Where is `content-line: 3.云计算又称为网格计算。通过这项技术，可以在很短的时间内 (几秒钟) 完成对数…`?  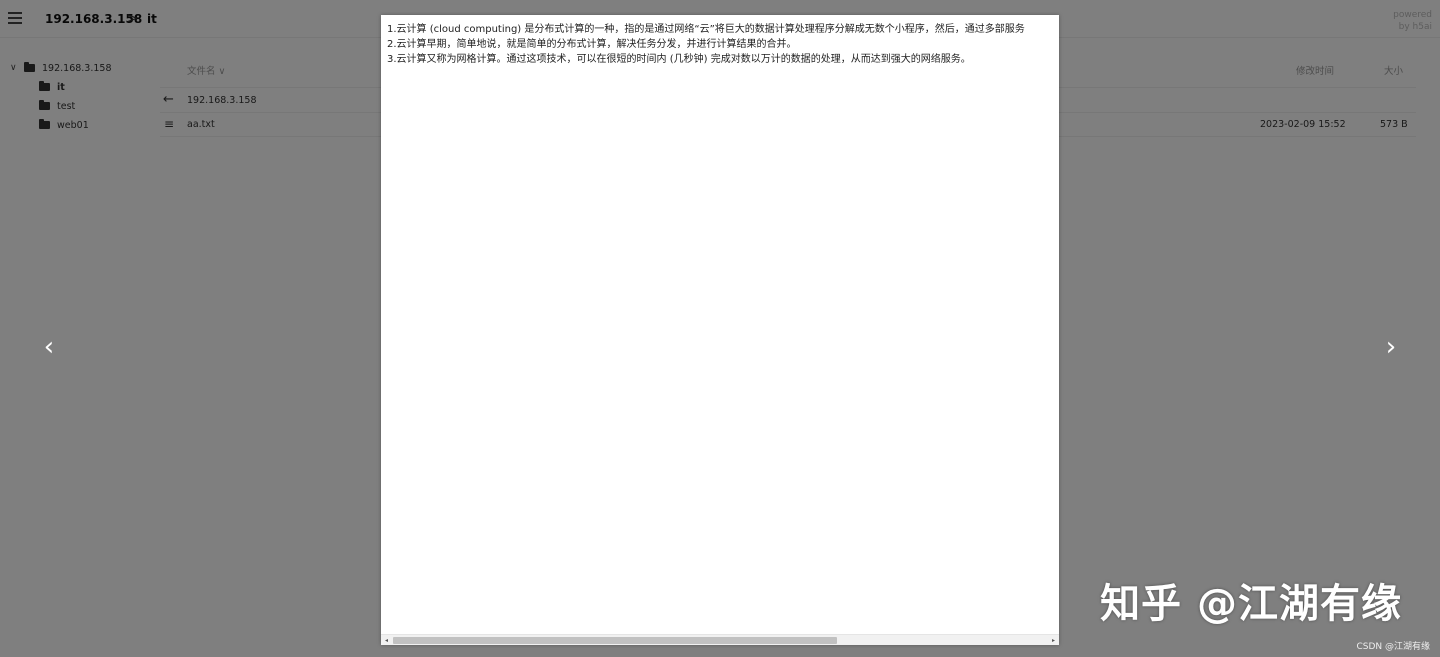
content-line: 3.云计算又称为网格计算。通过这项技术，可以在很短的时间内 (几秒钟) 完成对数… is located at coordinates (679, 59).